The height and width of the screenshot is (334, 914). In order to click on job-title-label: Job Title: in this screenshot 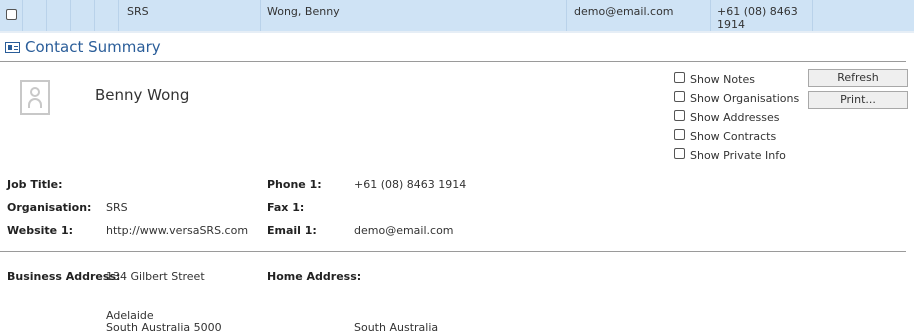, I will do `click(35, 184)`.